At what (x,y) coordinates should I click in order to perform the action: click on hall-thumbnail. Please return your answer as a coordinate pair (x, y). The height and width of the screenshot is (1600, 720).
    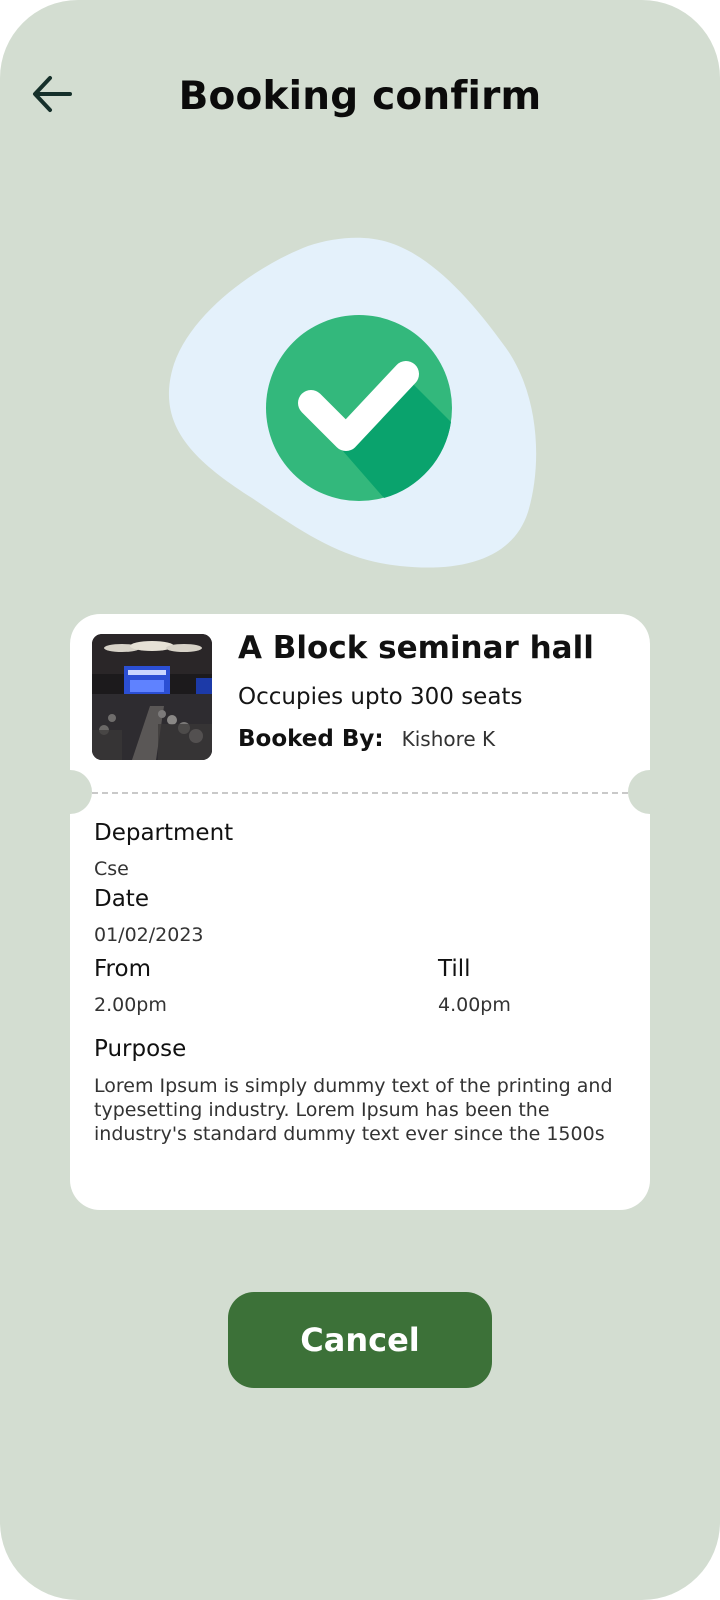
    Looking at the image, I should click on (152, 697).